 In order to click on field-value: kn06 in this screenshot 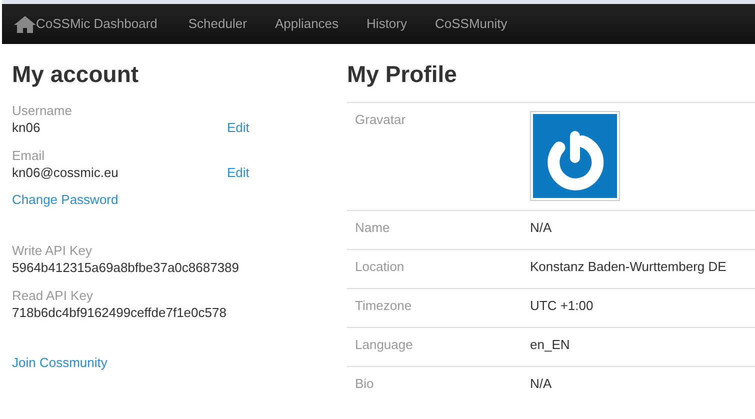, I will do `click(27, 127)`.